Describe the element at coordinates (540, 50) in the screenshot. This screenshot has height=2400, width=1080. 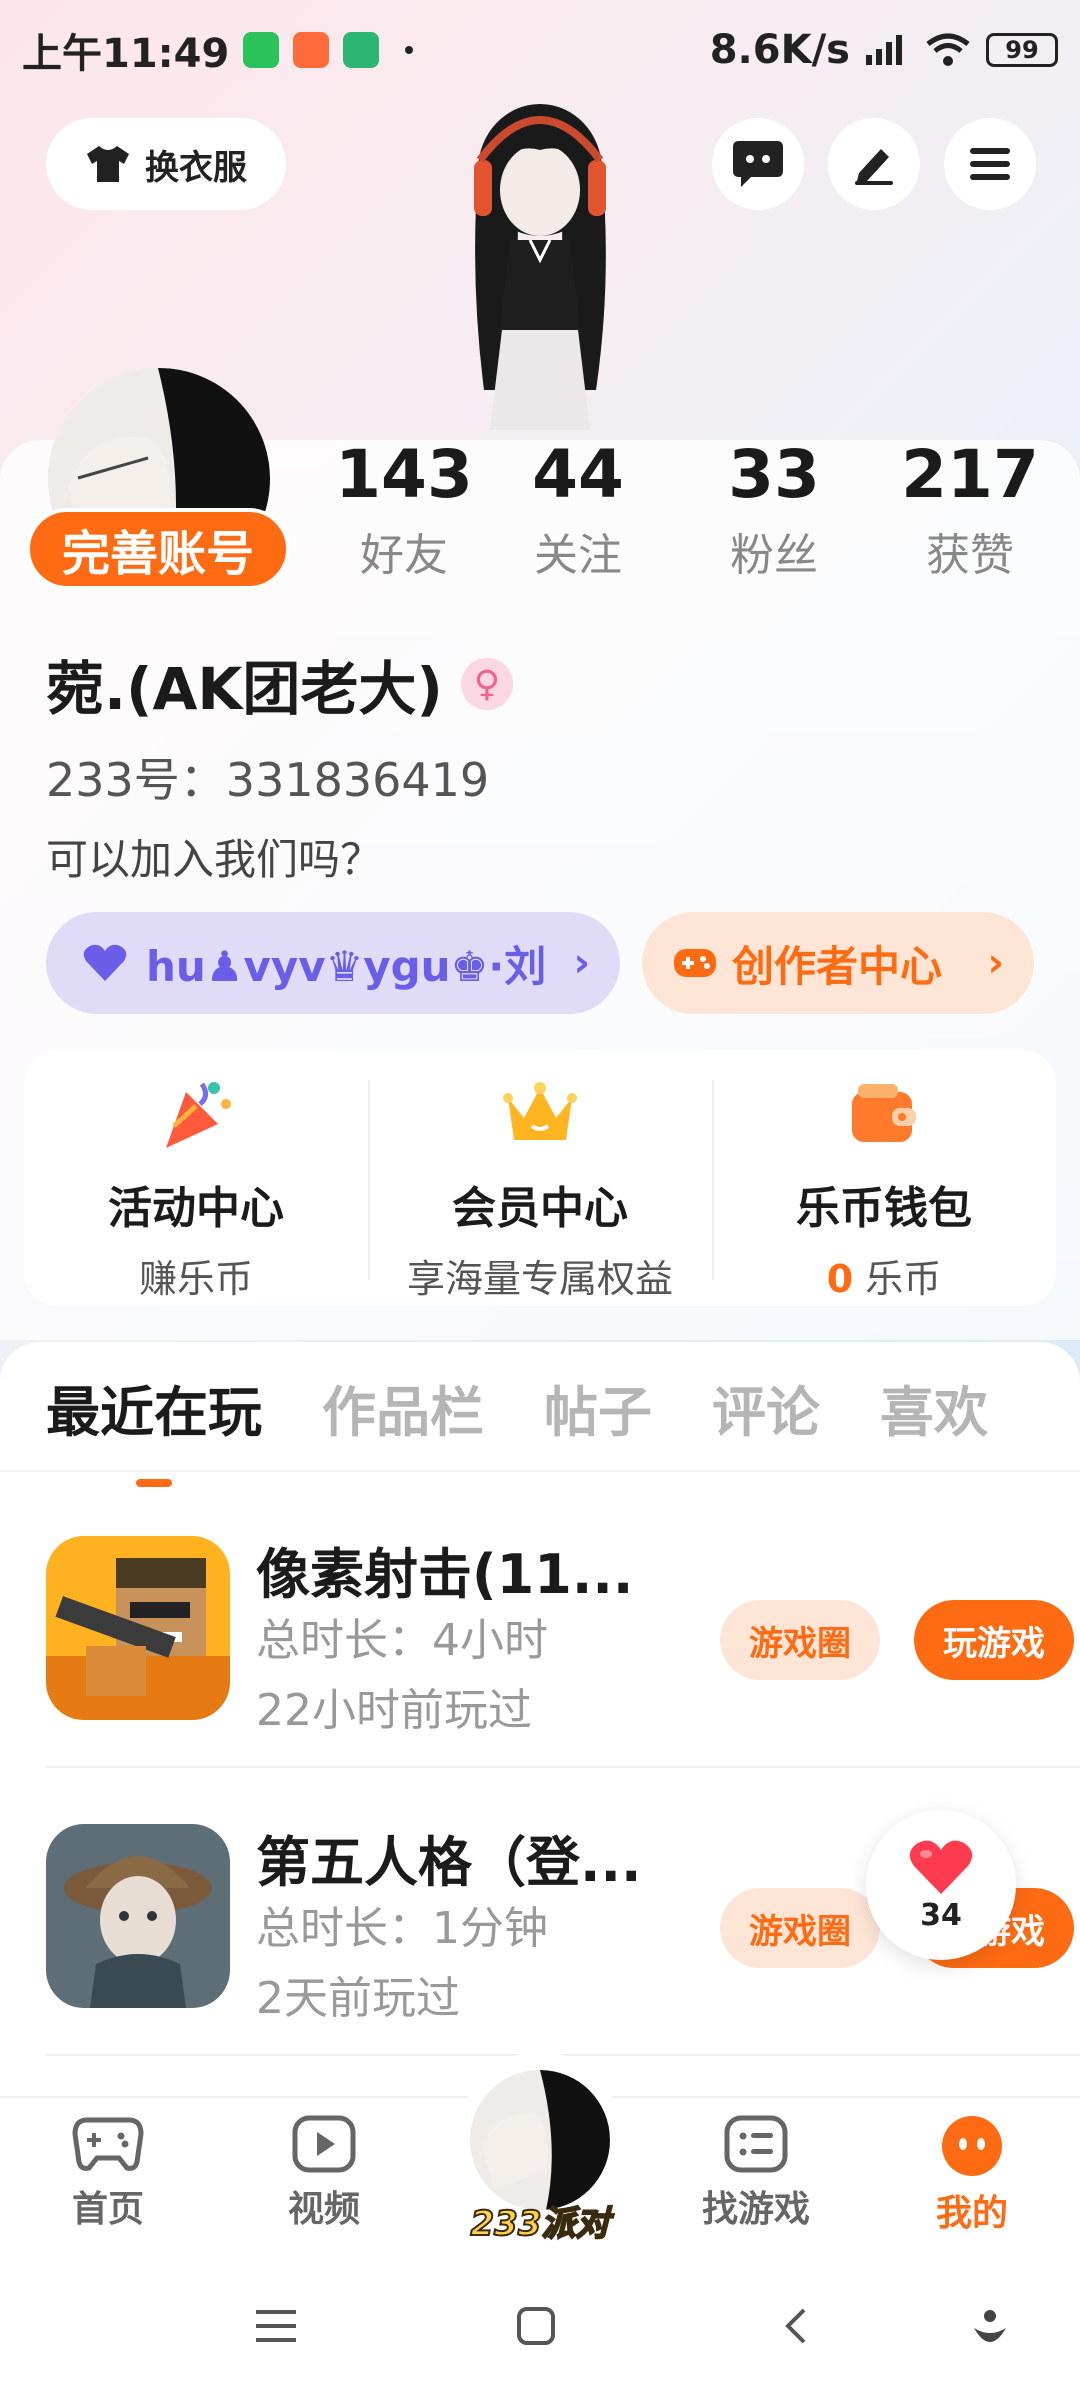
I see `status-bar: 上午11:49 8.6K/s 99` at that location.